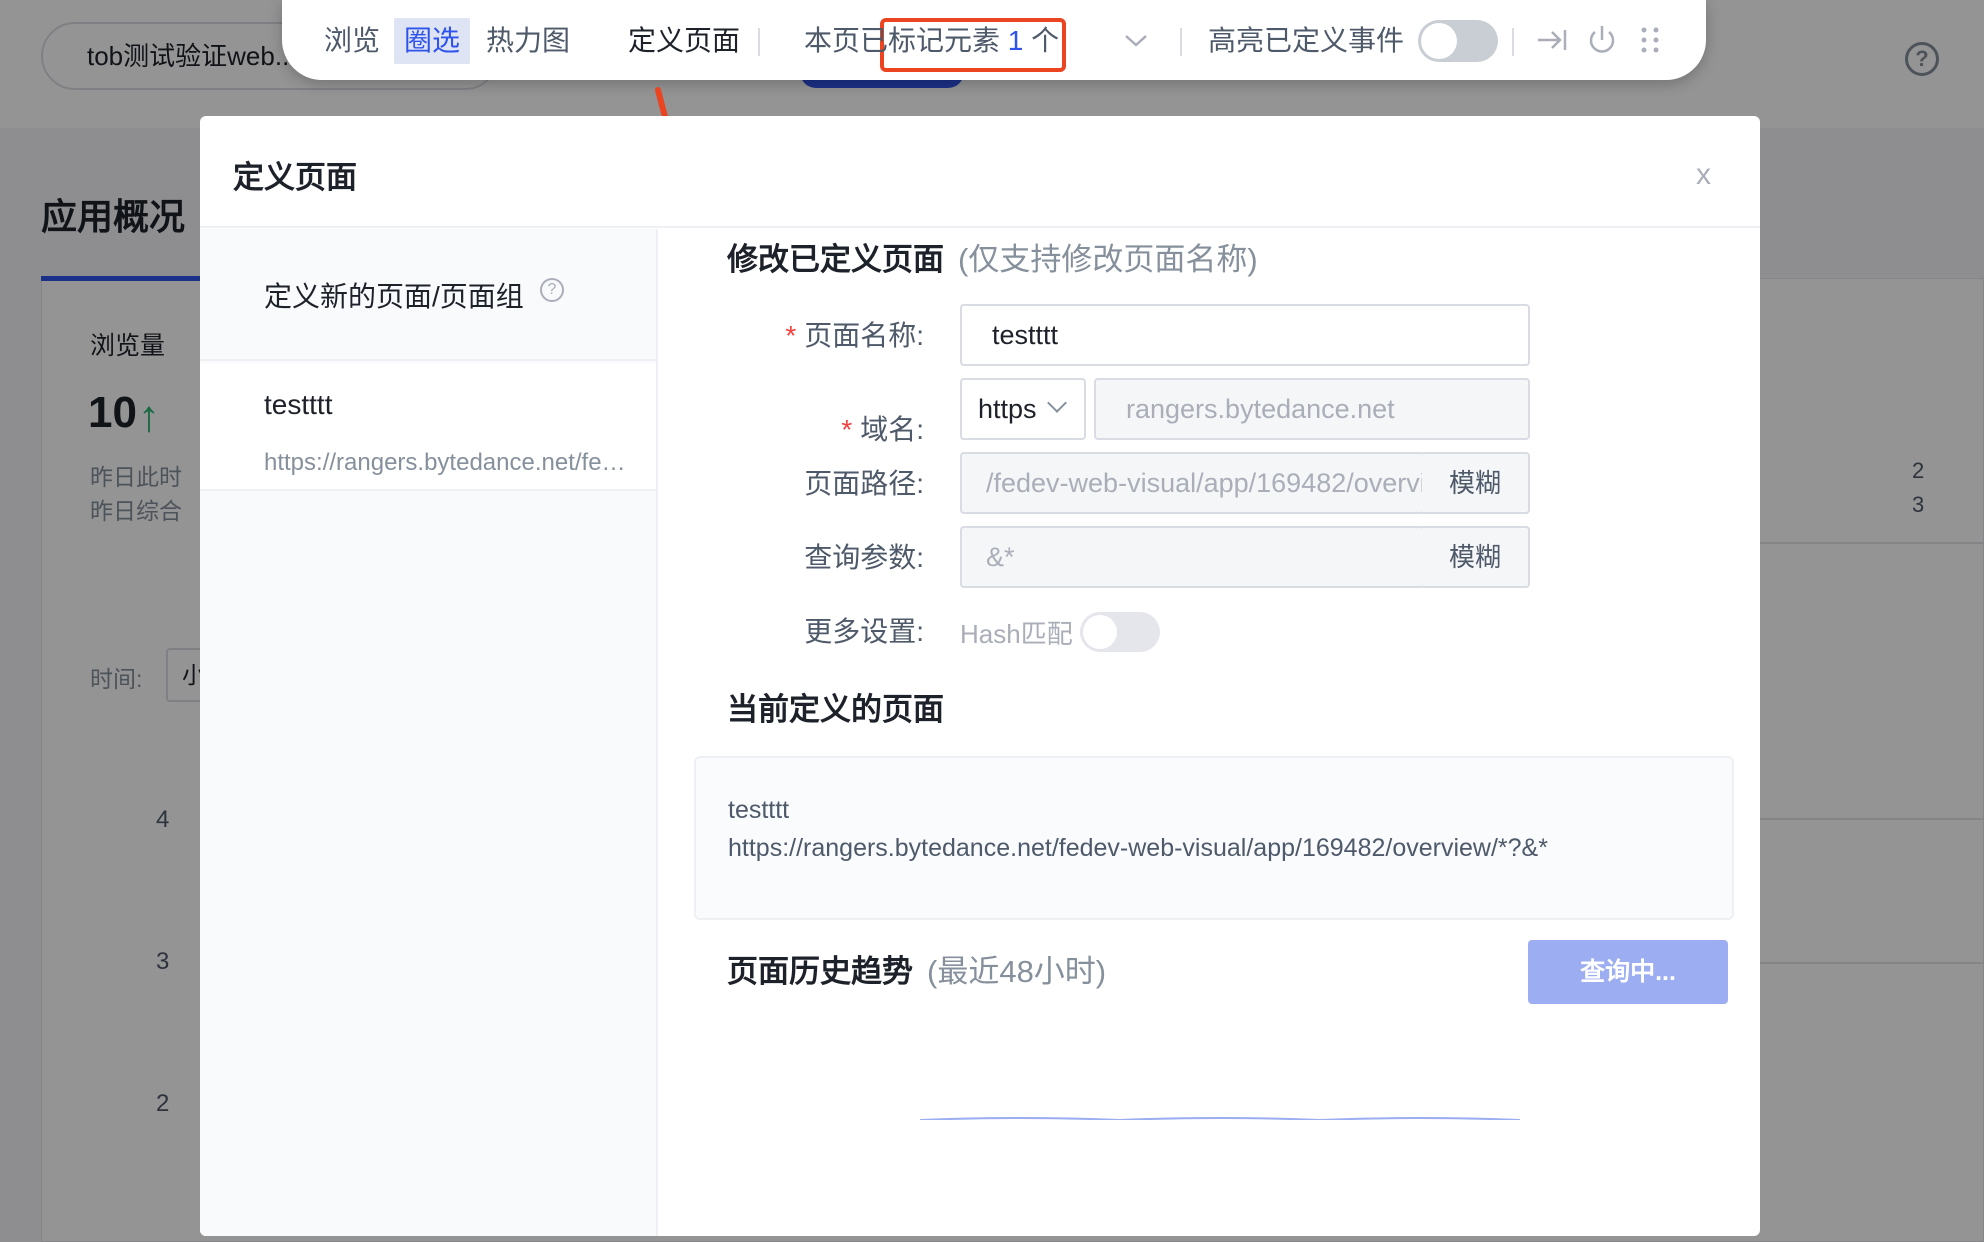  I want to click on page-name-label: * 页面名称:, so click(774, 334).